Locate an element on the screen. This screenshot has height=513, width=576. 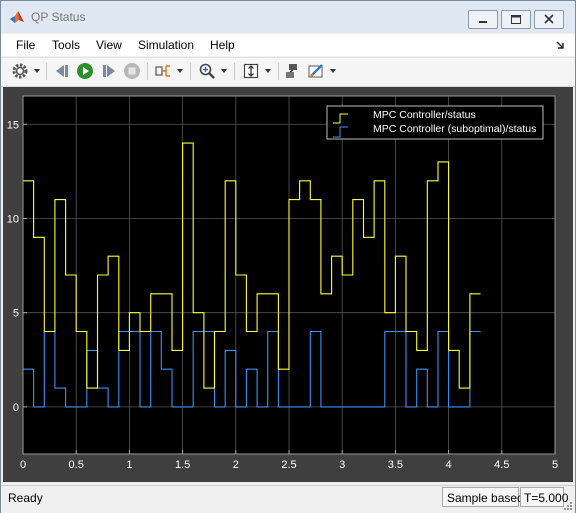
resize-grip-icon is located at coordinates (568, 506).